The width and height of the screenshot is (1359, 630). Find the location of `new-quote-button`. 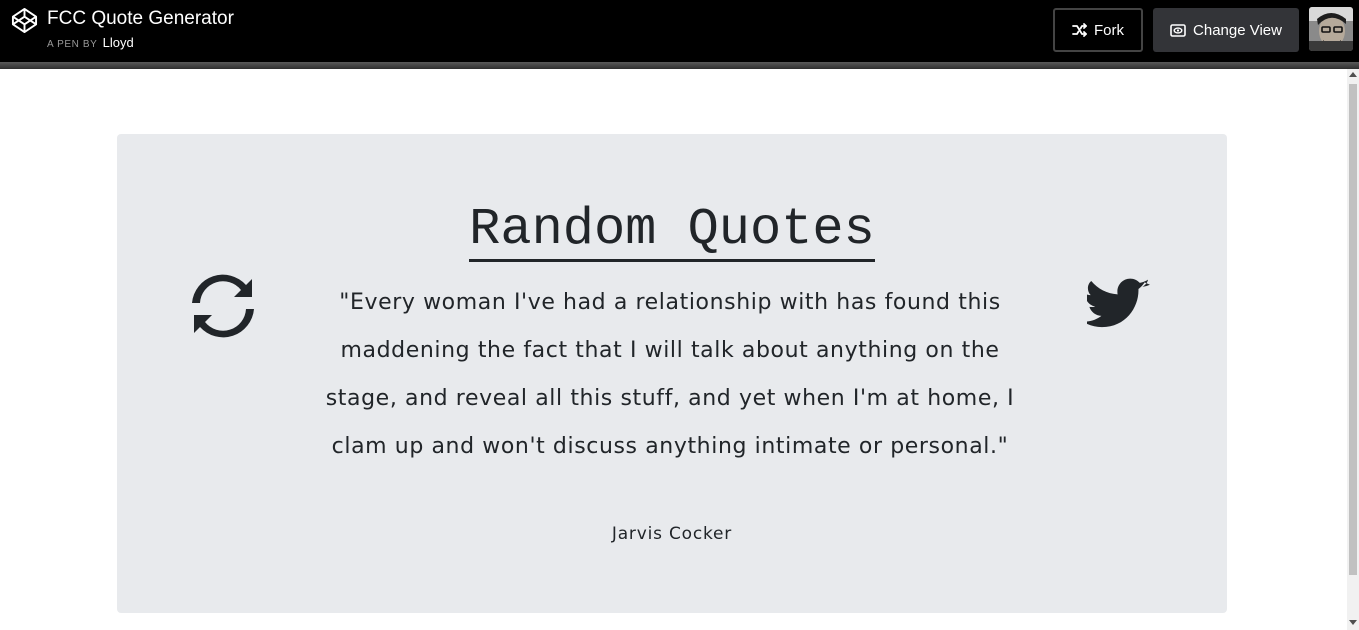

new-quote-button is located at coordinates (223, 306).